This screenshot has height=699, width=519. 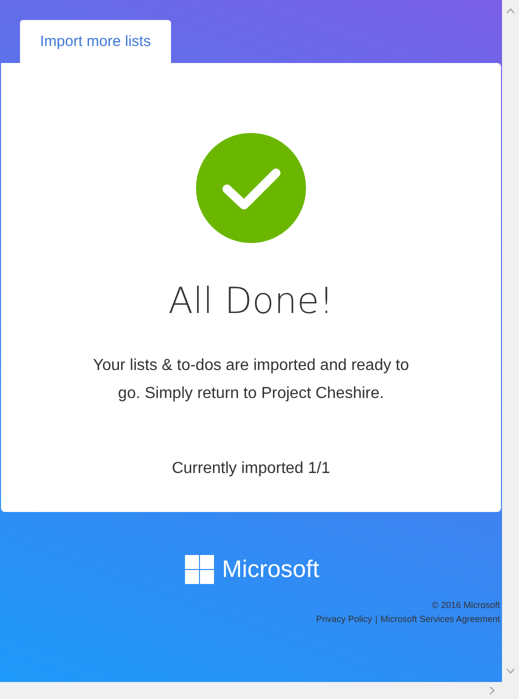 I want to click on footer-link: Privacy Policy, so click(x=344, y=619).